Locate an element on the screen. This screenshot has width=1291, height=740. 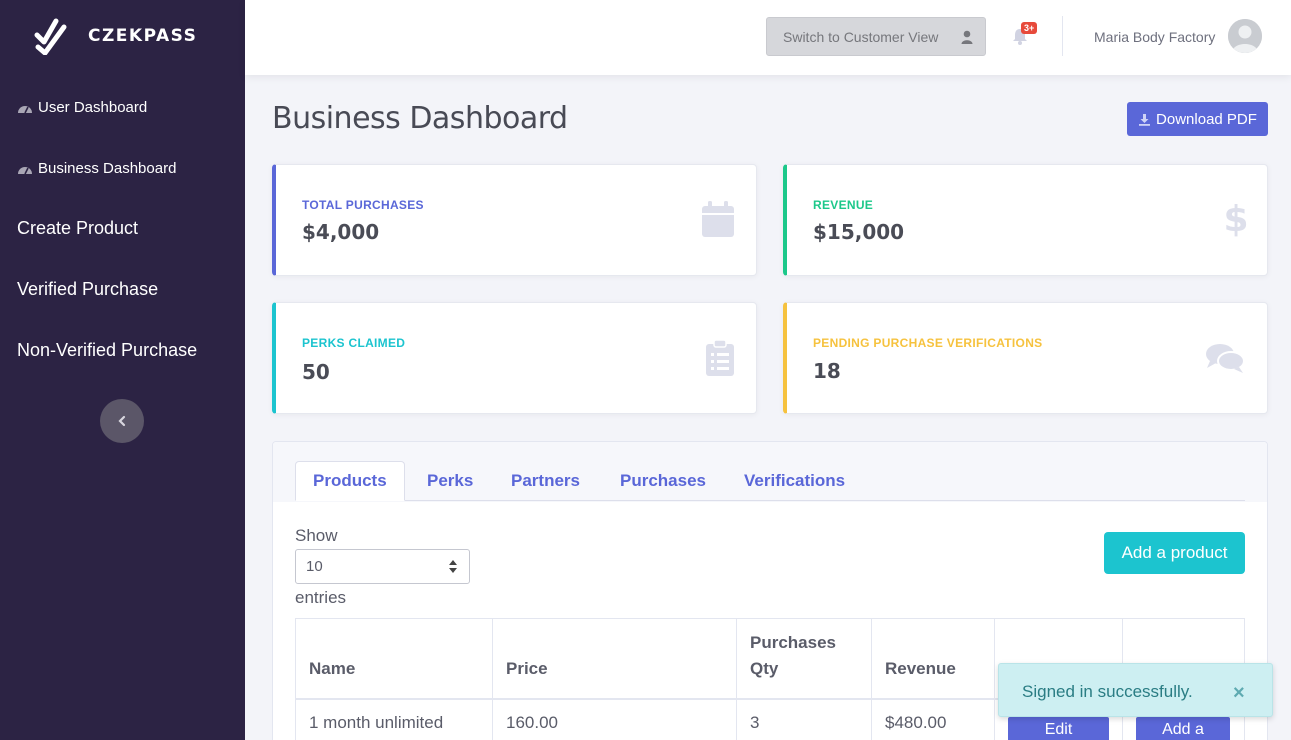
stat-card-label: REVENUE is located at coordinates (843, 205).